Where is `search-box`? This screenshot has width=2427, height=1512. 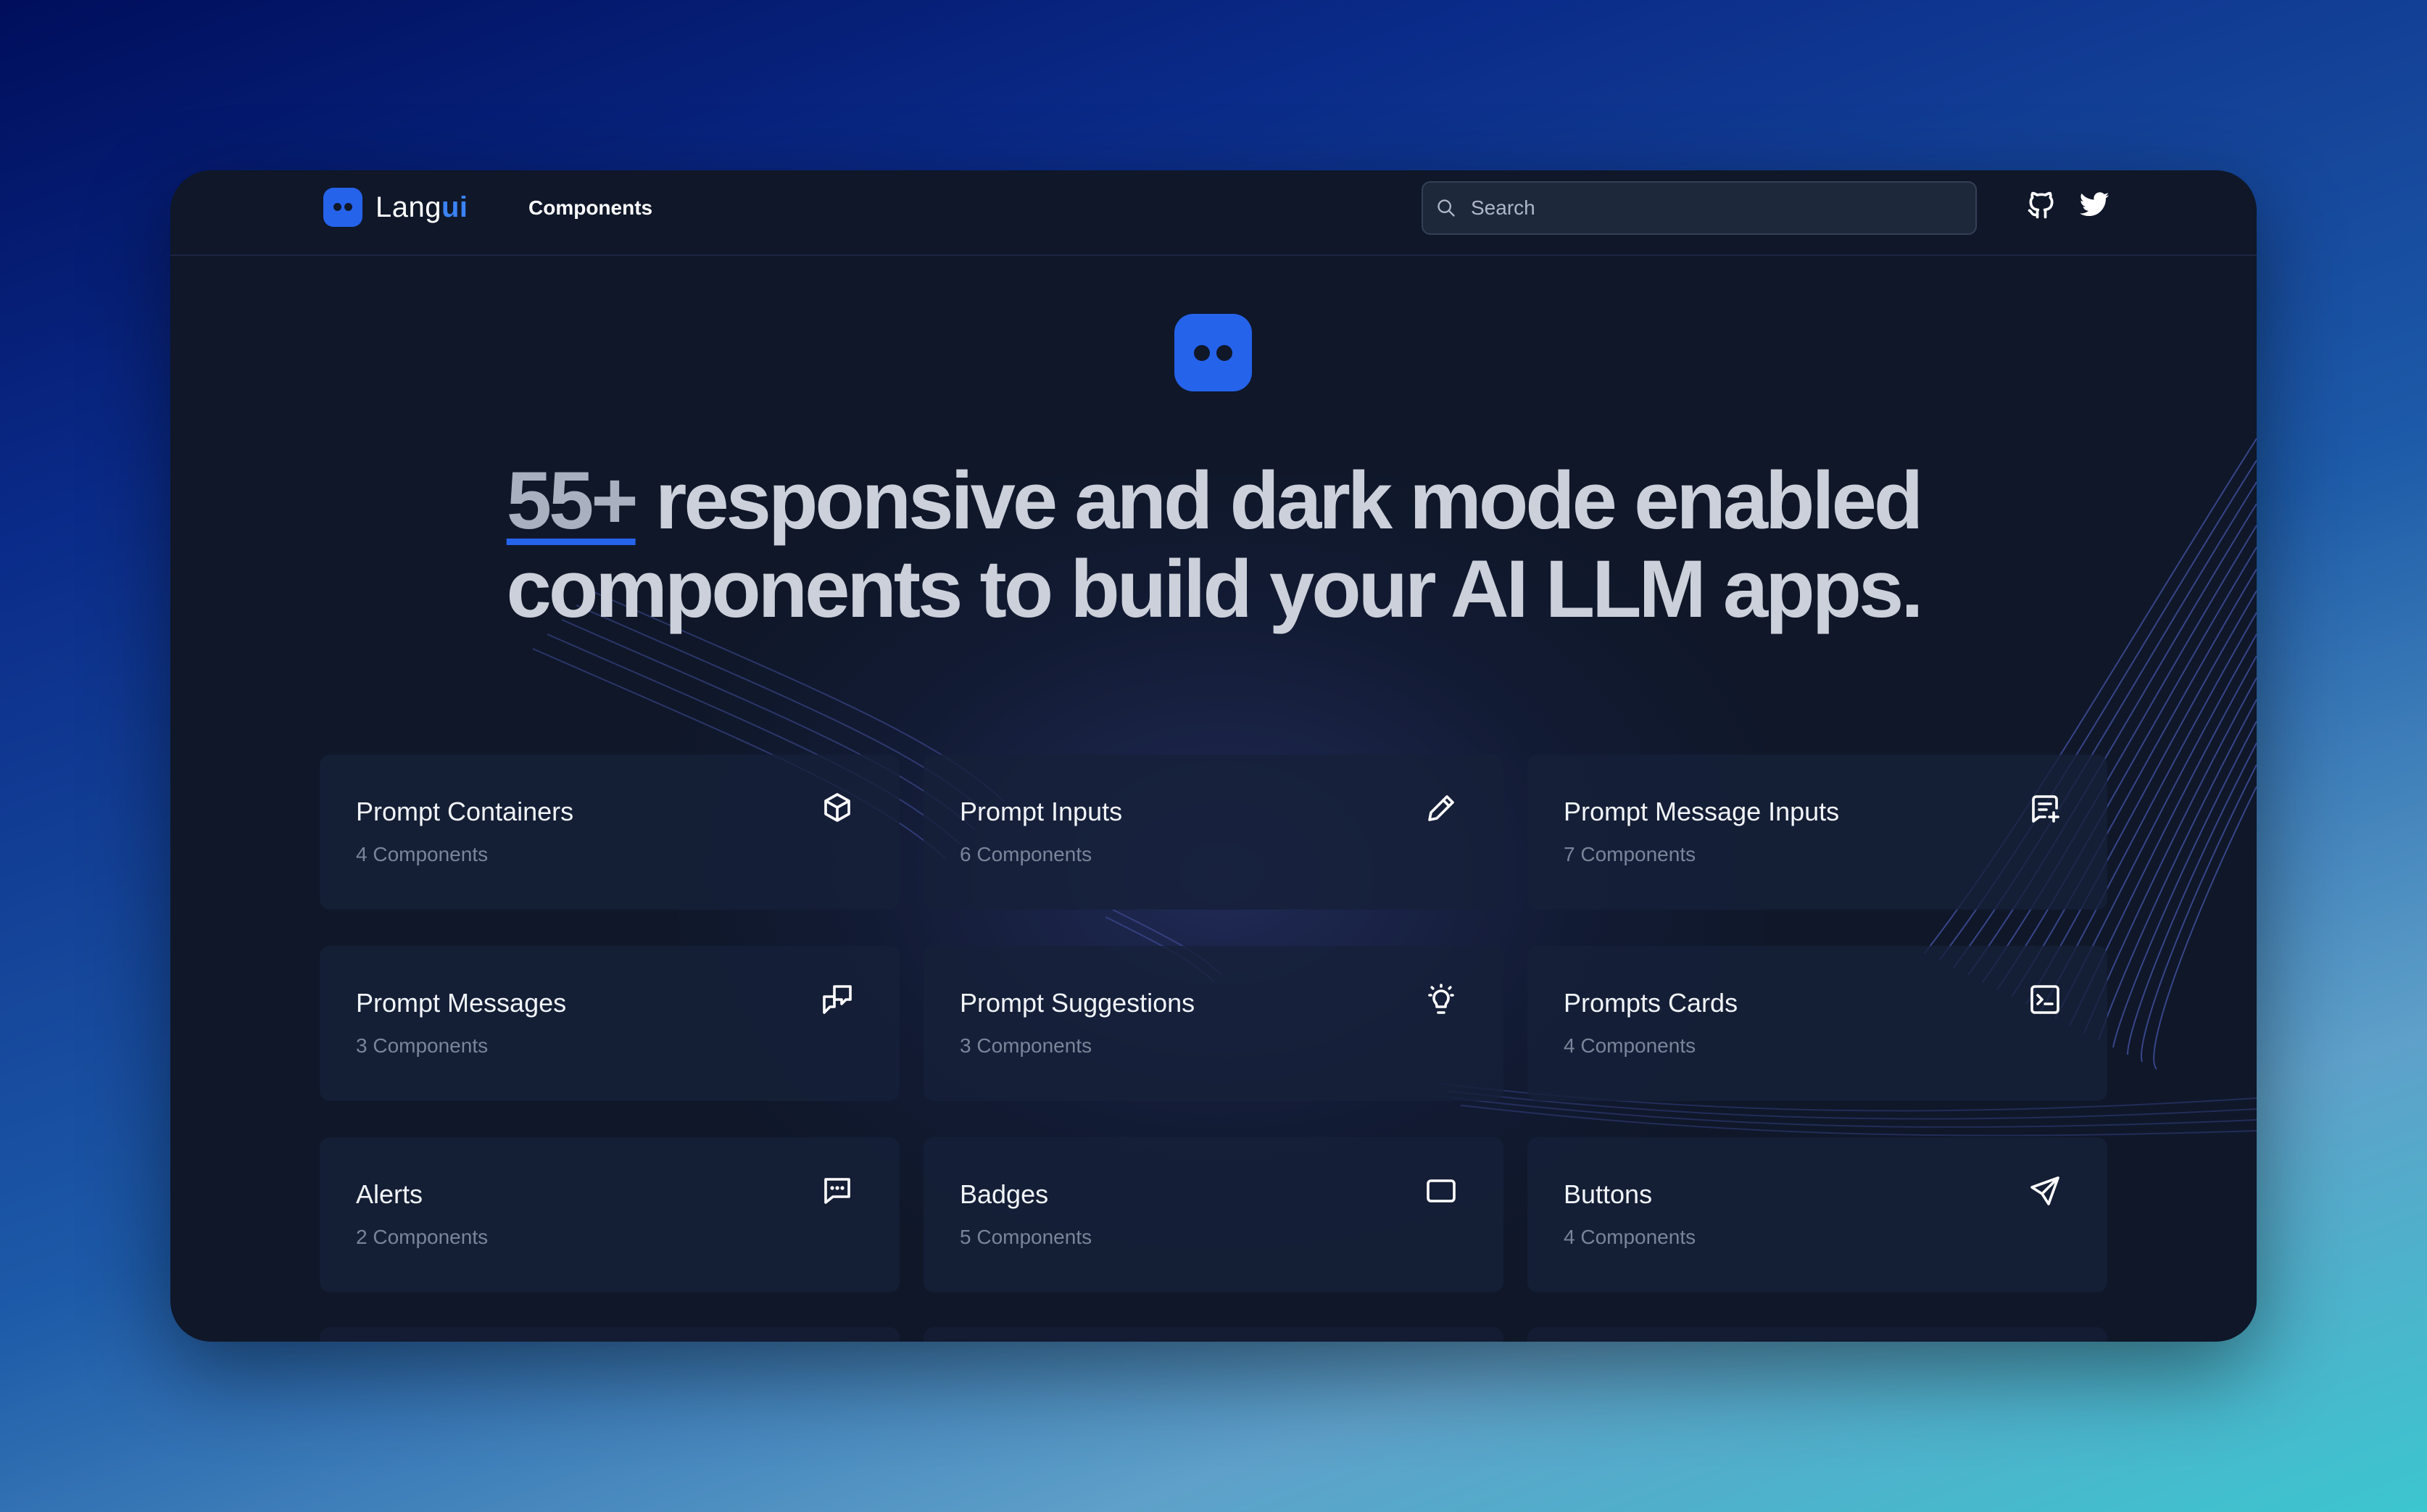
search-box is located at coordinates (1699, 208).